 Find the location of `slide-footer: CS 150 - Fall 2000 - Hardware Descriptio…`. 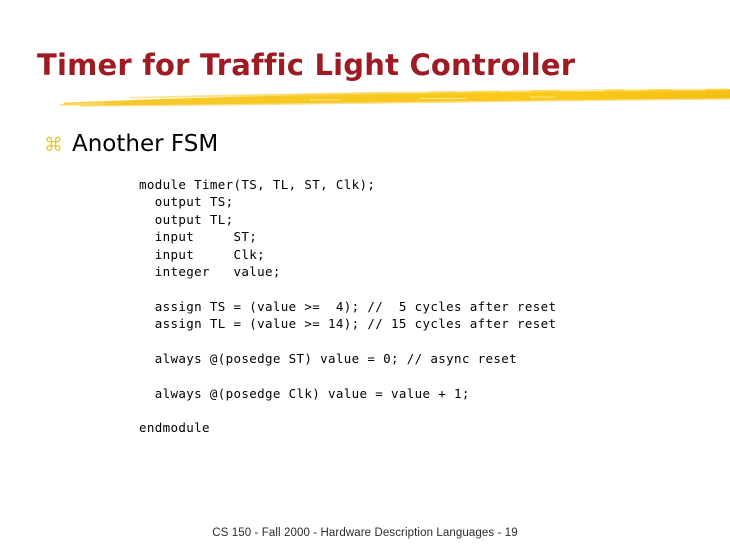

slide-footer: CS 150 - Fall 2000 - Hardware Descriptio… is located at coordinates (365, 533).